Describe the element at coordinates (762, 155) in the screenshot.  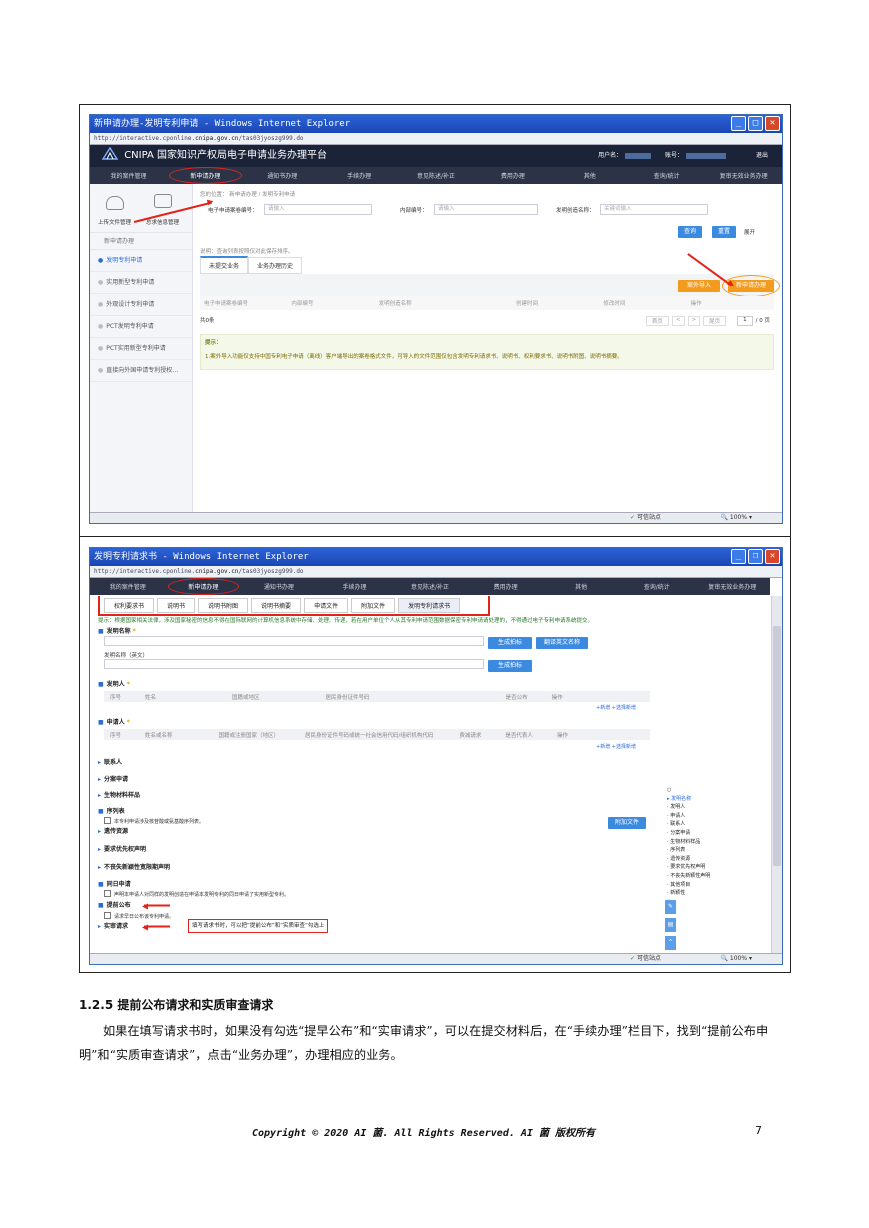
I see `logout-link: 退出` at that location.